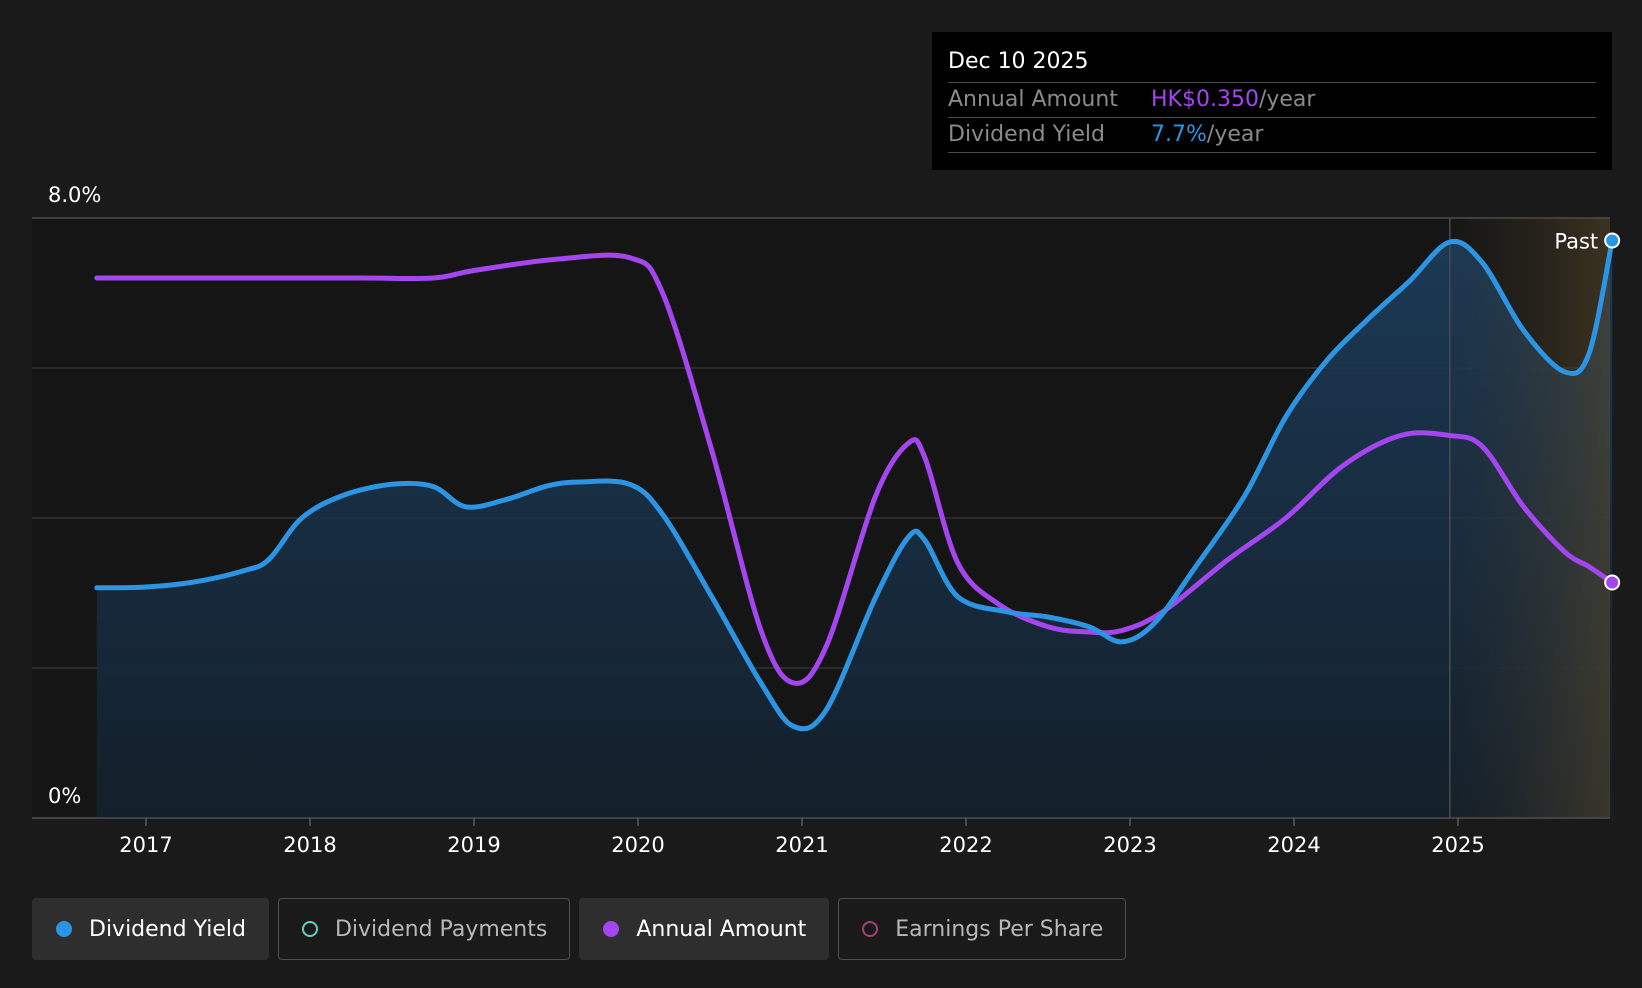 This screenshot has height=988, width=1642. I want to click on tooltip-annual-amount-row: Annual Amount HK$0.350 /year, so click(1272, 100).